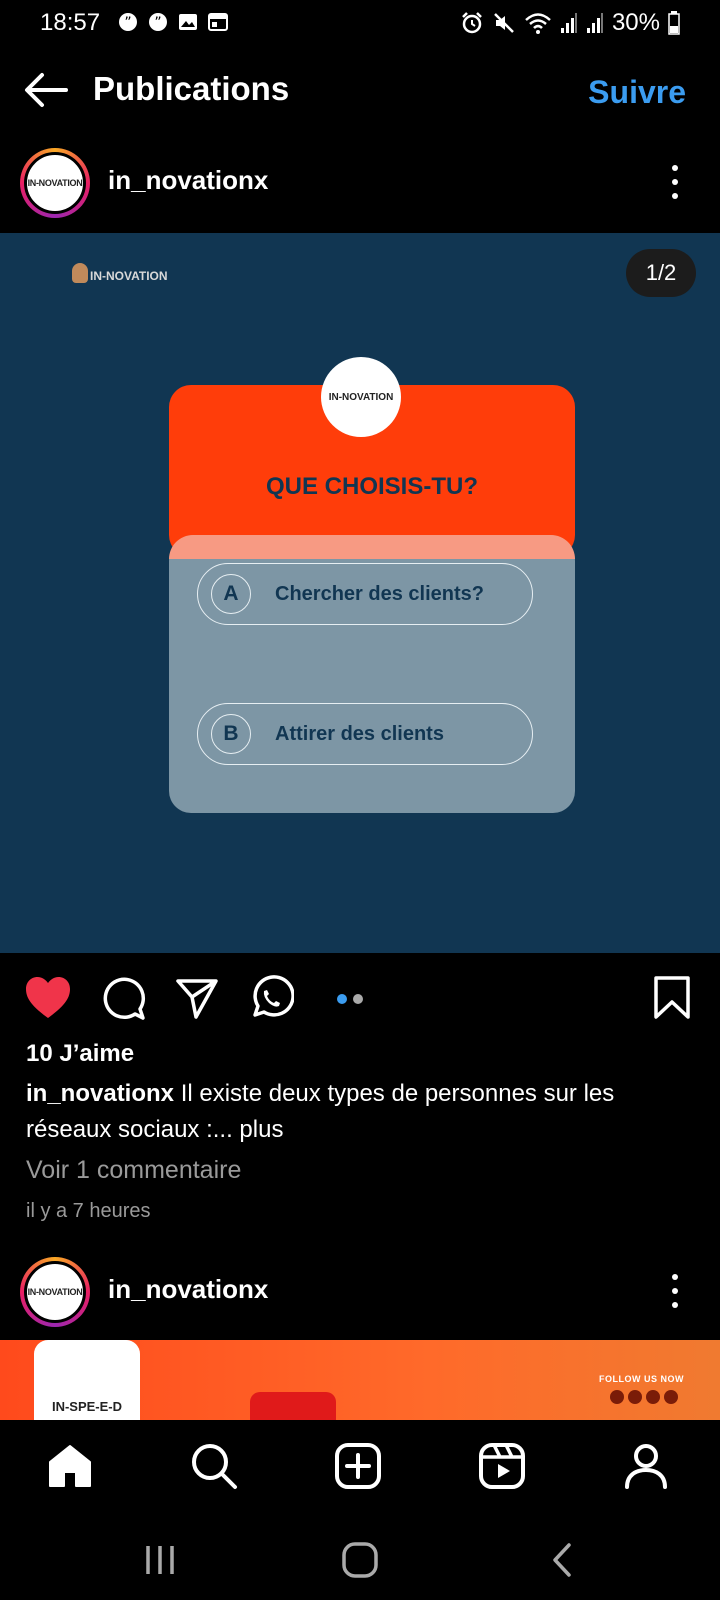 Image resolution: width=720 pixels, height=1600 pixels. I want to click on nav-reels, so click(503, 1467).